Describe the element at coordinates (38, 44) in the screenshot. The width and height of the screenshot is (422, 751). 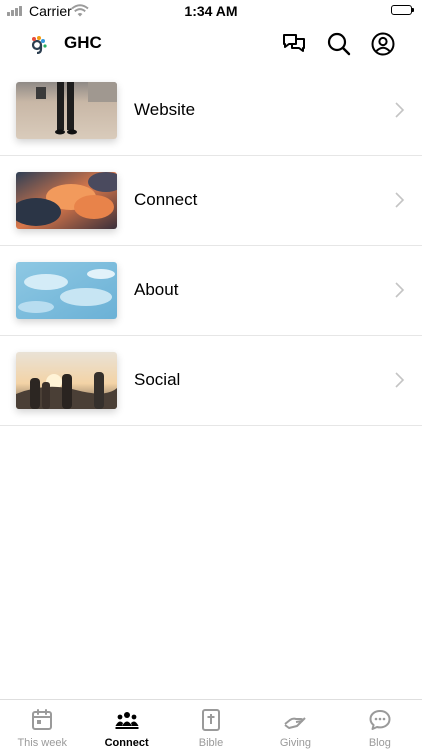
I see `app-logo-icon` at that location.